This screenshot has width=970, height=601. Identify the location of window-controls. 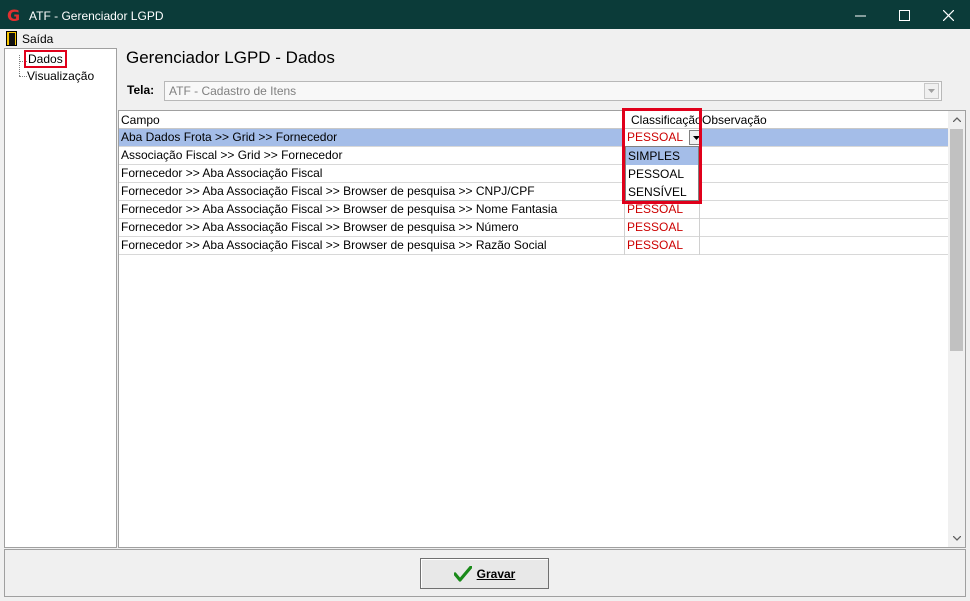
(904, 15).